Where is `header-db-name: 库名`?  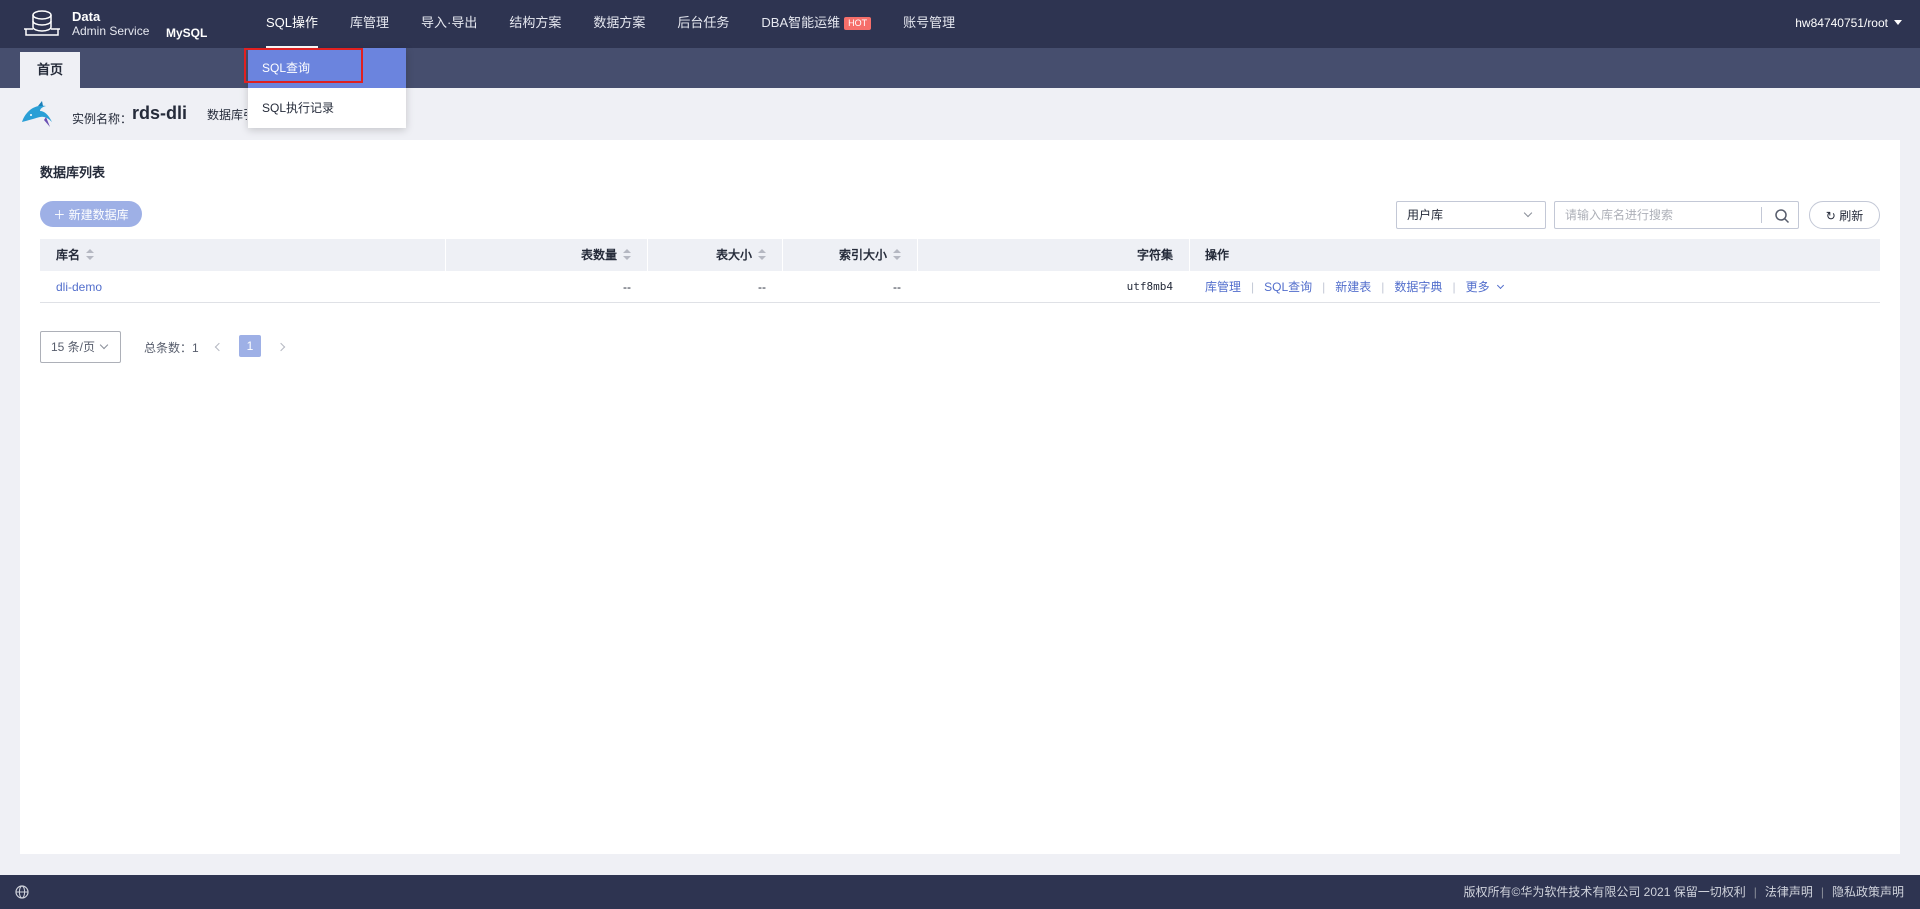 header-db-name: 库名 is located at coordinates (75, 255).